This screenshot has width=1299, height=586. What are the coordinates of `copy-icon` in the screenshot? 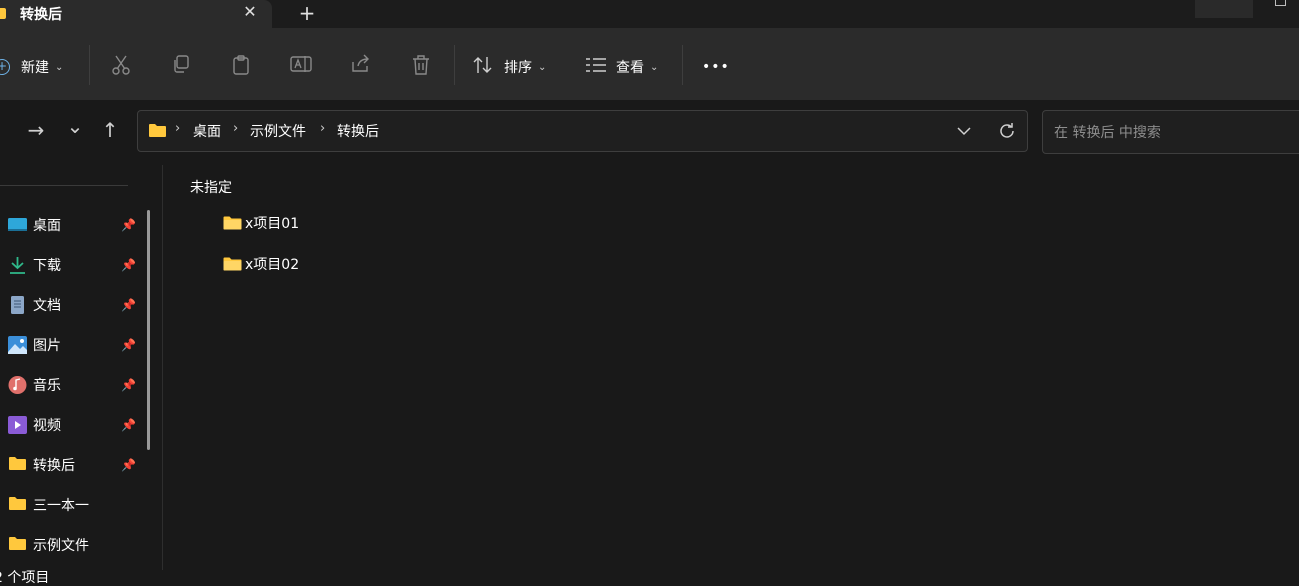 It's located at (181, 66).